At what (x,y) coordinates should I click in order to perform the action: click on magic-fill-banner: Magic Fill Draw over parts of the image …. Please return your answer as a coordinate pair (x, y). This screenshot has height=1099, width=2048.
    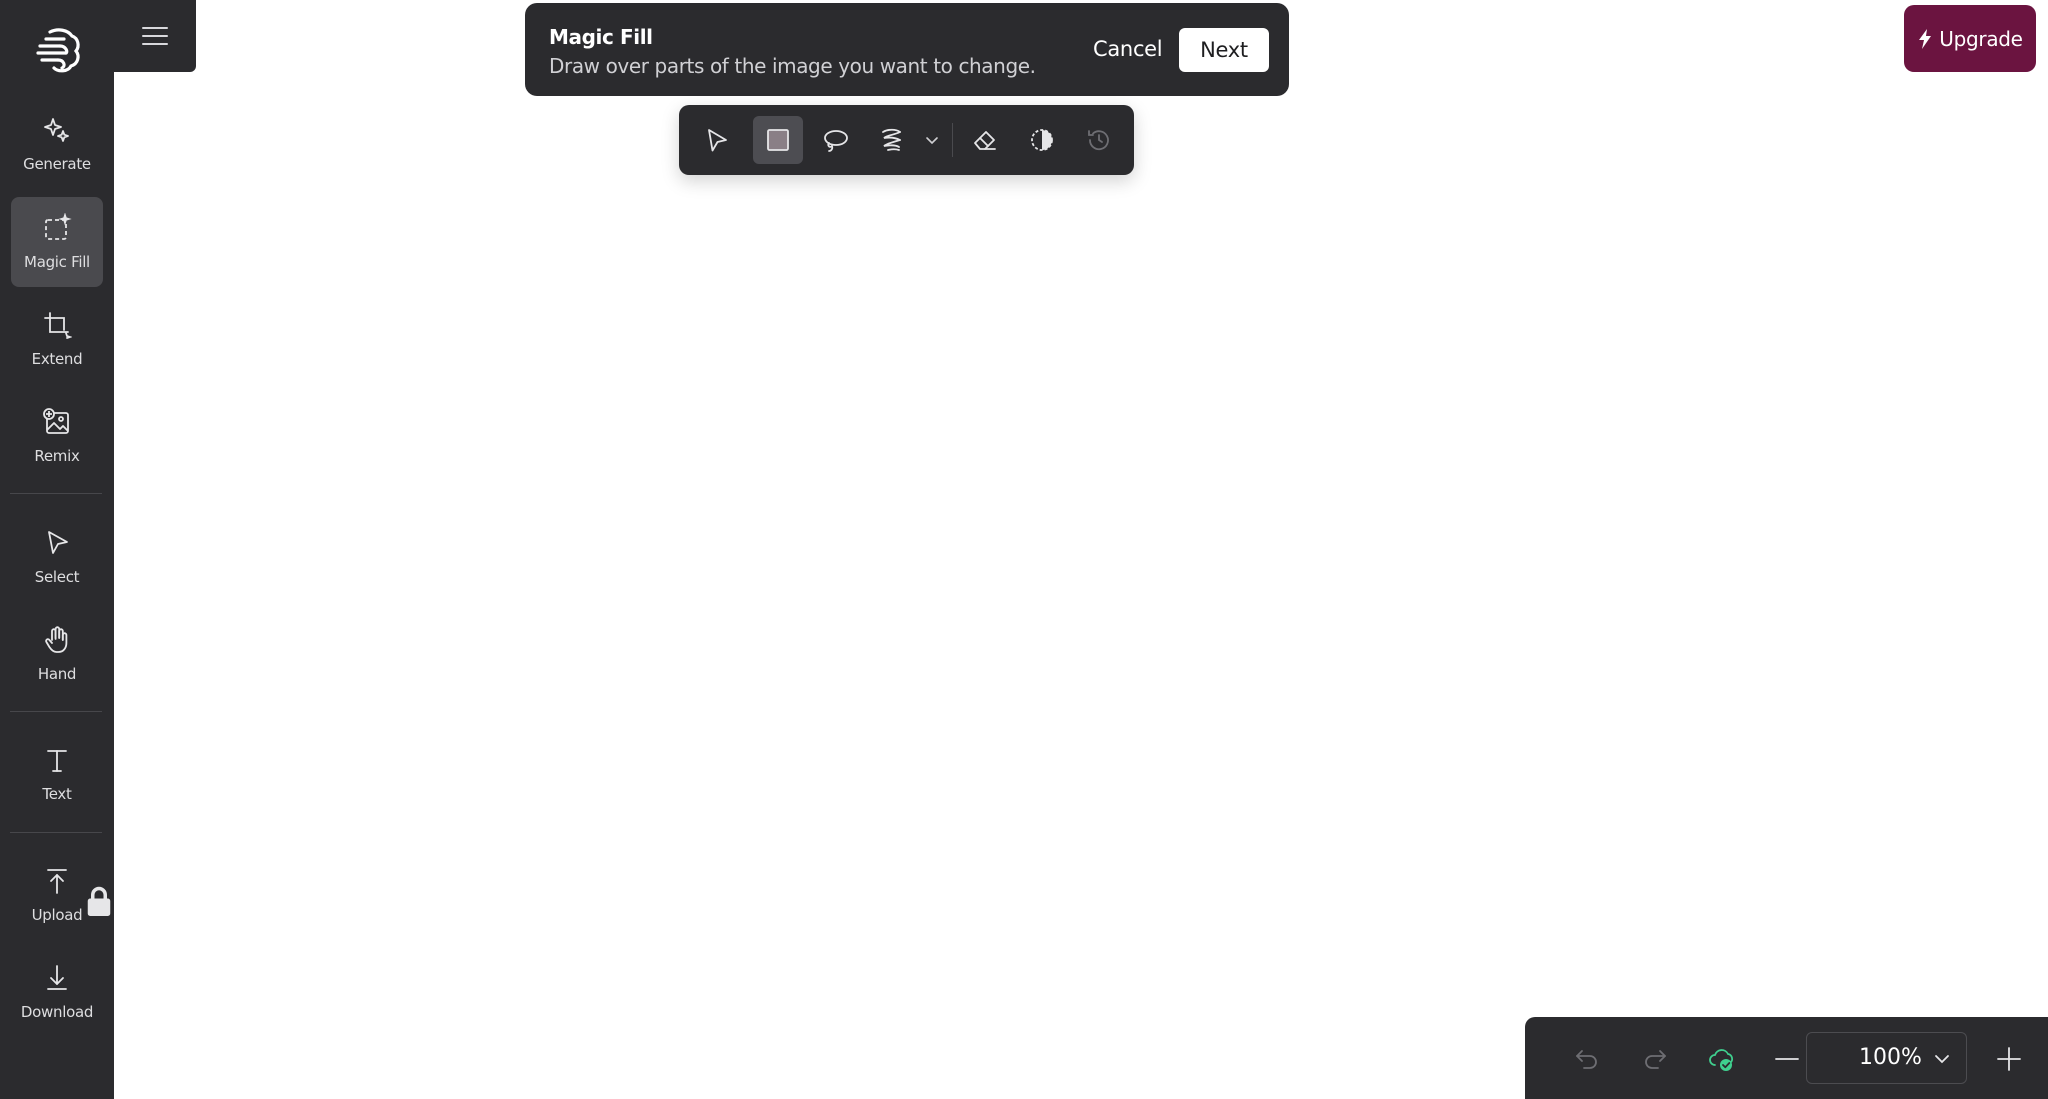
    Looking at the image, I should click on (907, 49).